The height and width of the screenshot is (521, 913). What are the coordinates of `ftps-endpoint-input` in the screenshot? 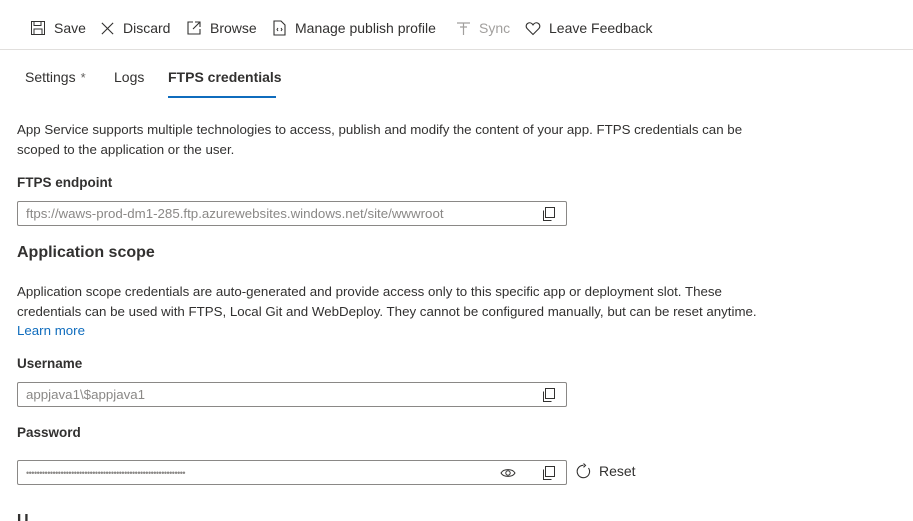 It's located at (292, 213).